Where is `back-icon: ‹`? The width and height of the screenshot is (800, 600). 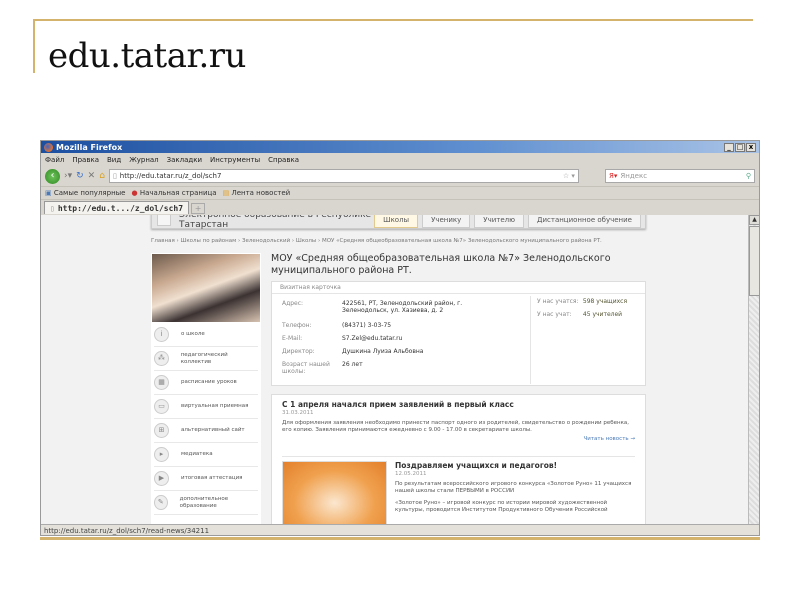
back-icon: ‹ is located at coordinates (52, 176).